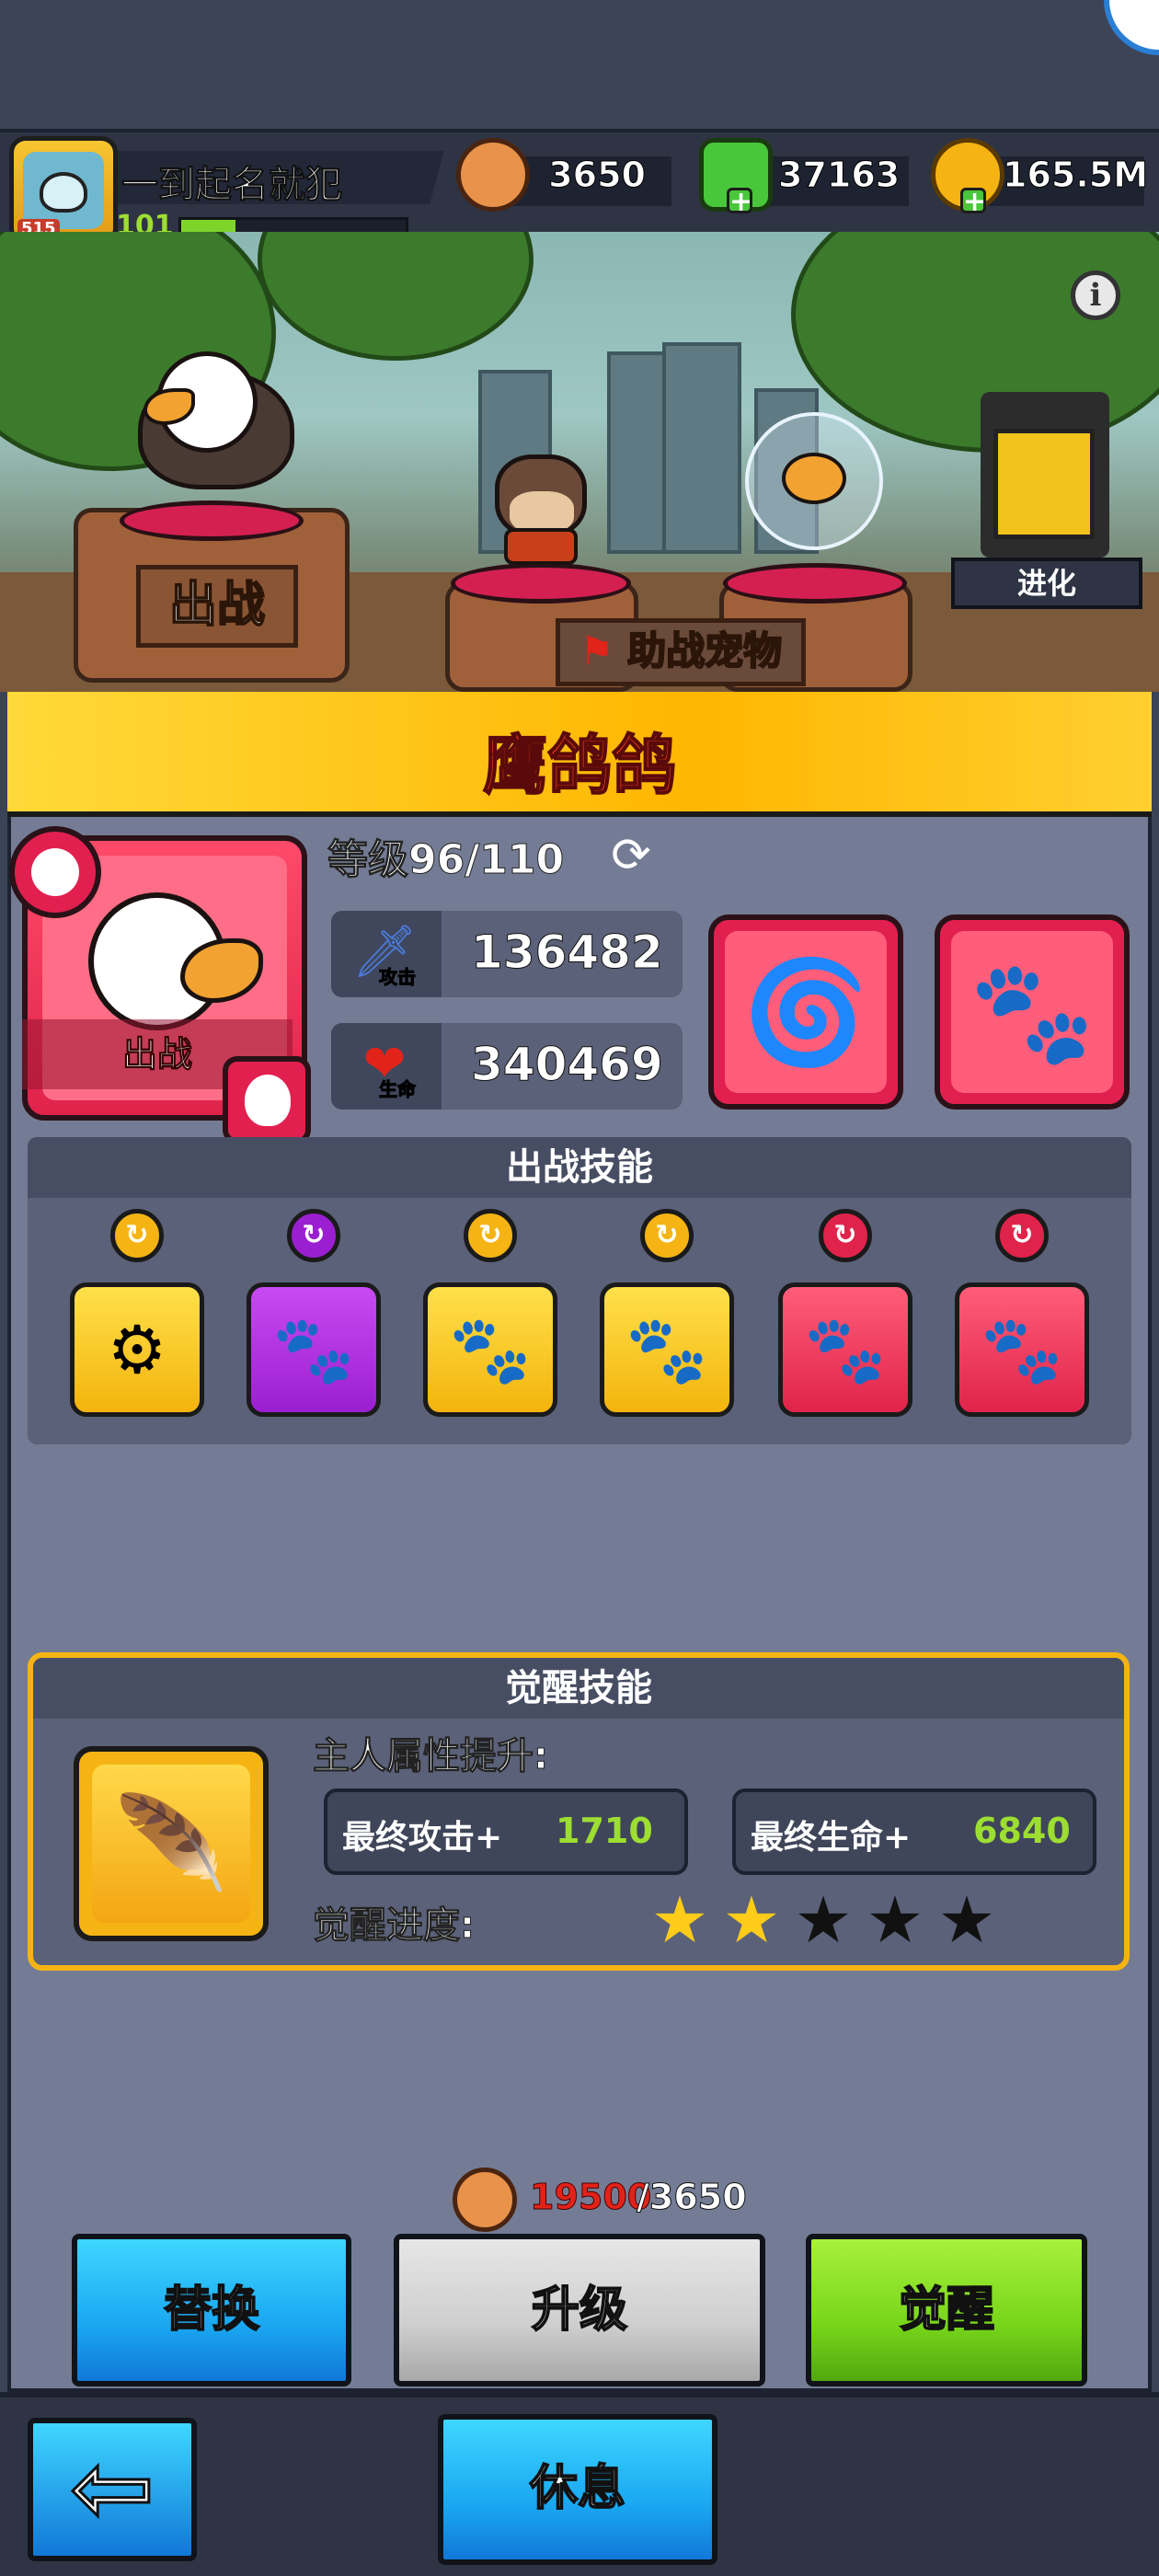  What do you see at coordinates (217, 606) in the screenshot?
I see `deploy-sign: 出战` at bounding box center [217, 606].